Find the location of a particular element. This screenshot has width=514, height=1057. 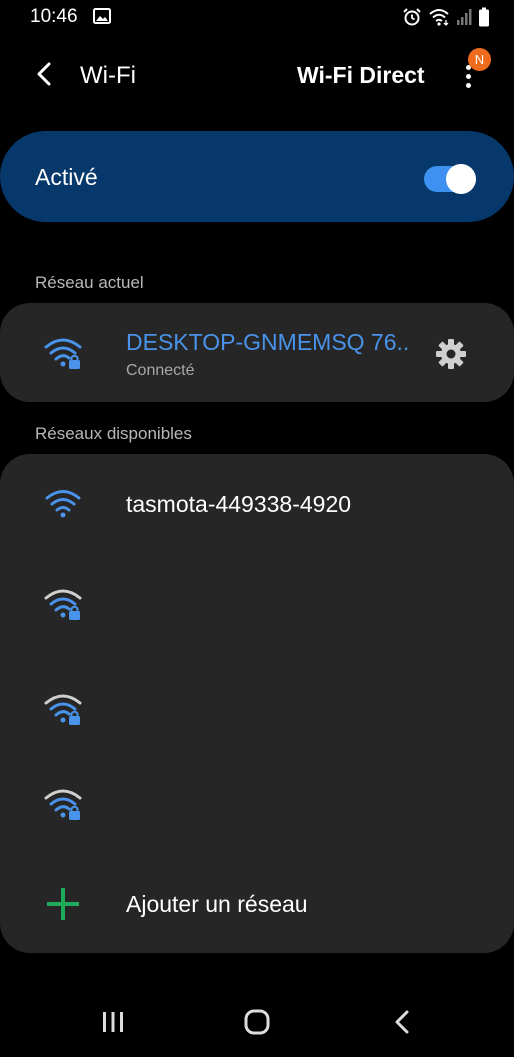

section-label-available: Réseaux disponibles is located at coordinates (113, 433).